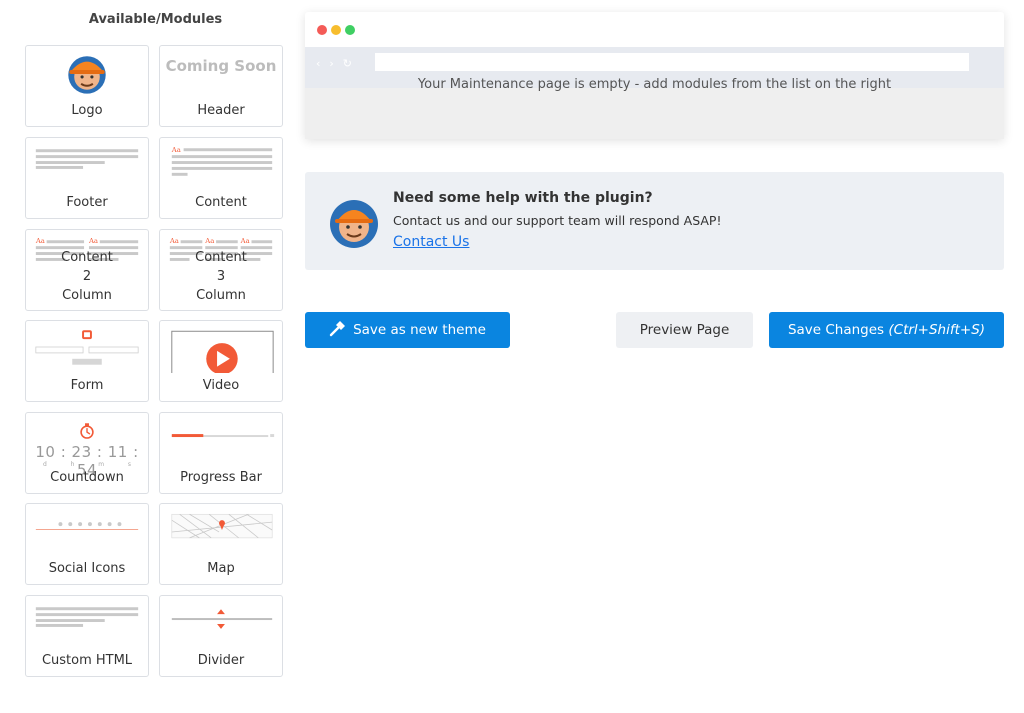 This screenshot has width=1024, height=713. I want to click on module-label: Custom HTML, so click(87, 660).